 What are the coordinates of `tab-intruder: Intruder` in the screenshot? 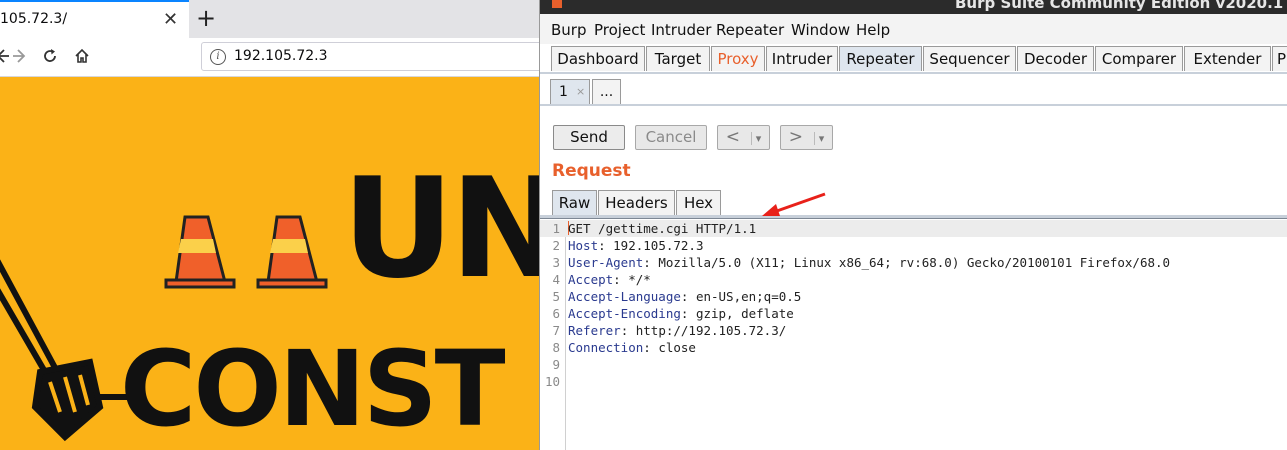 It's located at (802, 58).